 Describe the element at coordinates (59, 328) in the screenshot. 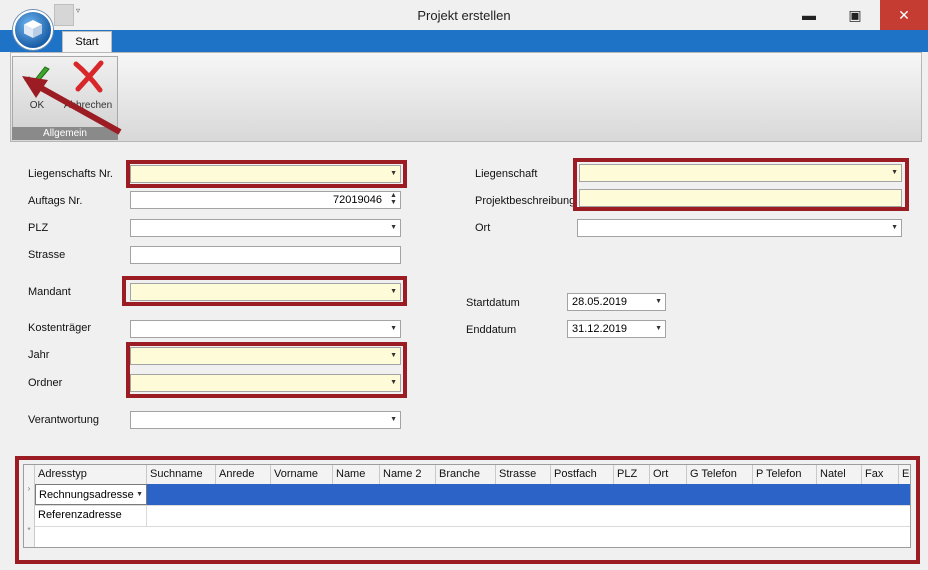

I see `label-kostentraeger: Kostenträger` at that location.